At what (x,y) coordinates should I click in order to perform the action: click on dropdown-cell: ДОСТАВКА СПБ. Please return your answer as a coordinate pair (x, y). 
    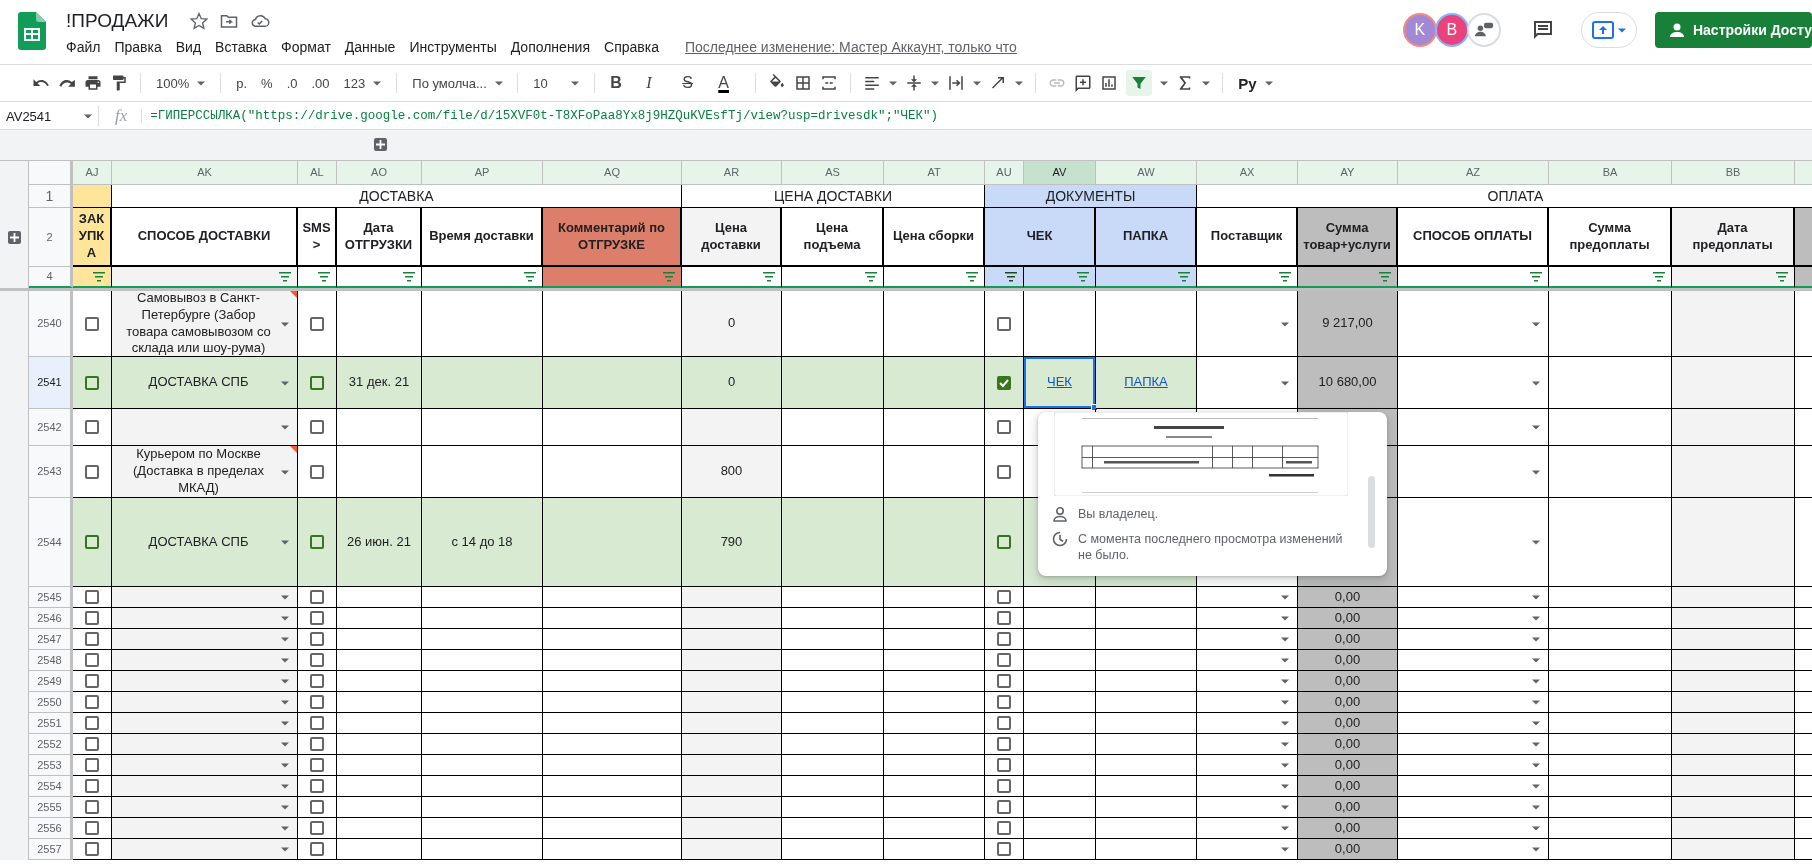
    Looking at the image, I should click on (205, 383).